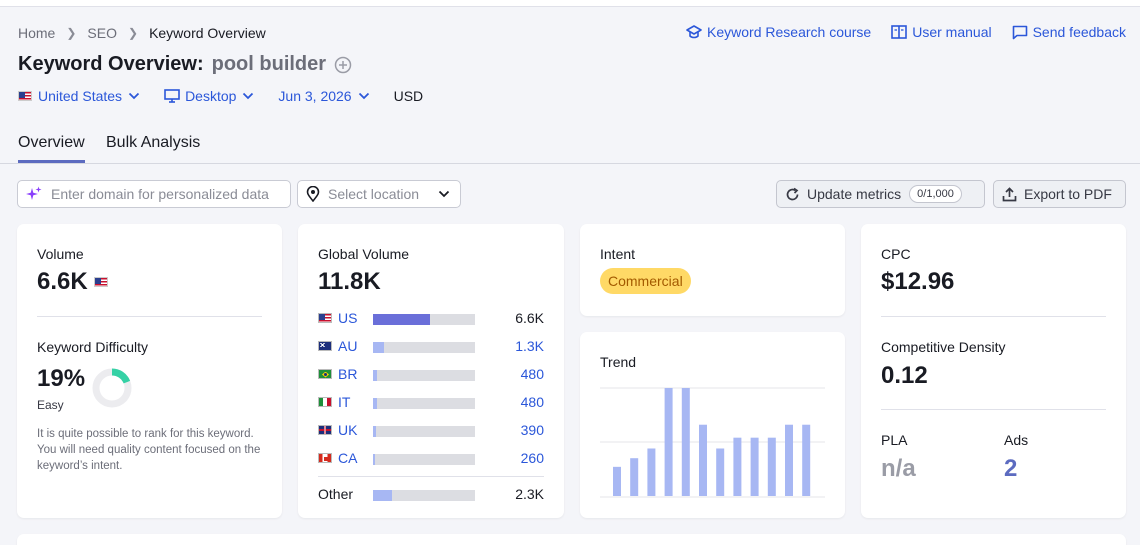 The height and width of the screenshot is (545, 1140). I want to click on book-icon, so click(899, 32).